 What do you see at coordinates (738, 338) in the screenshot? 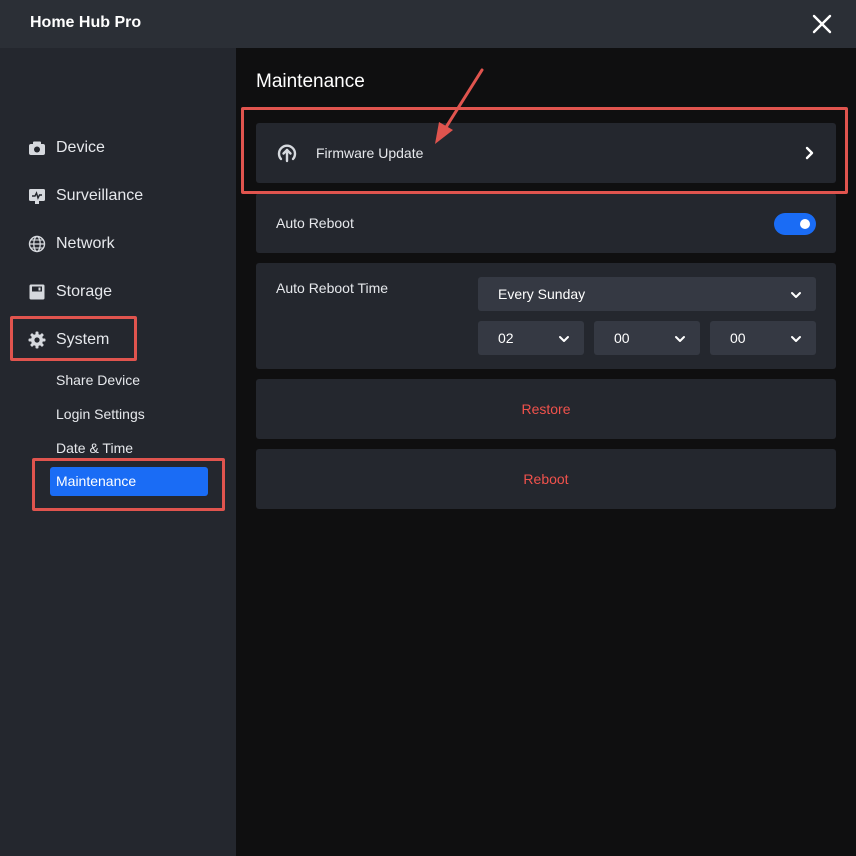
I see `reboot-second-value: 00` at bounding box center [738, 338].